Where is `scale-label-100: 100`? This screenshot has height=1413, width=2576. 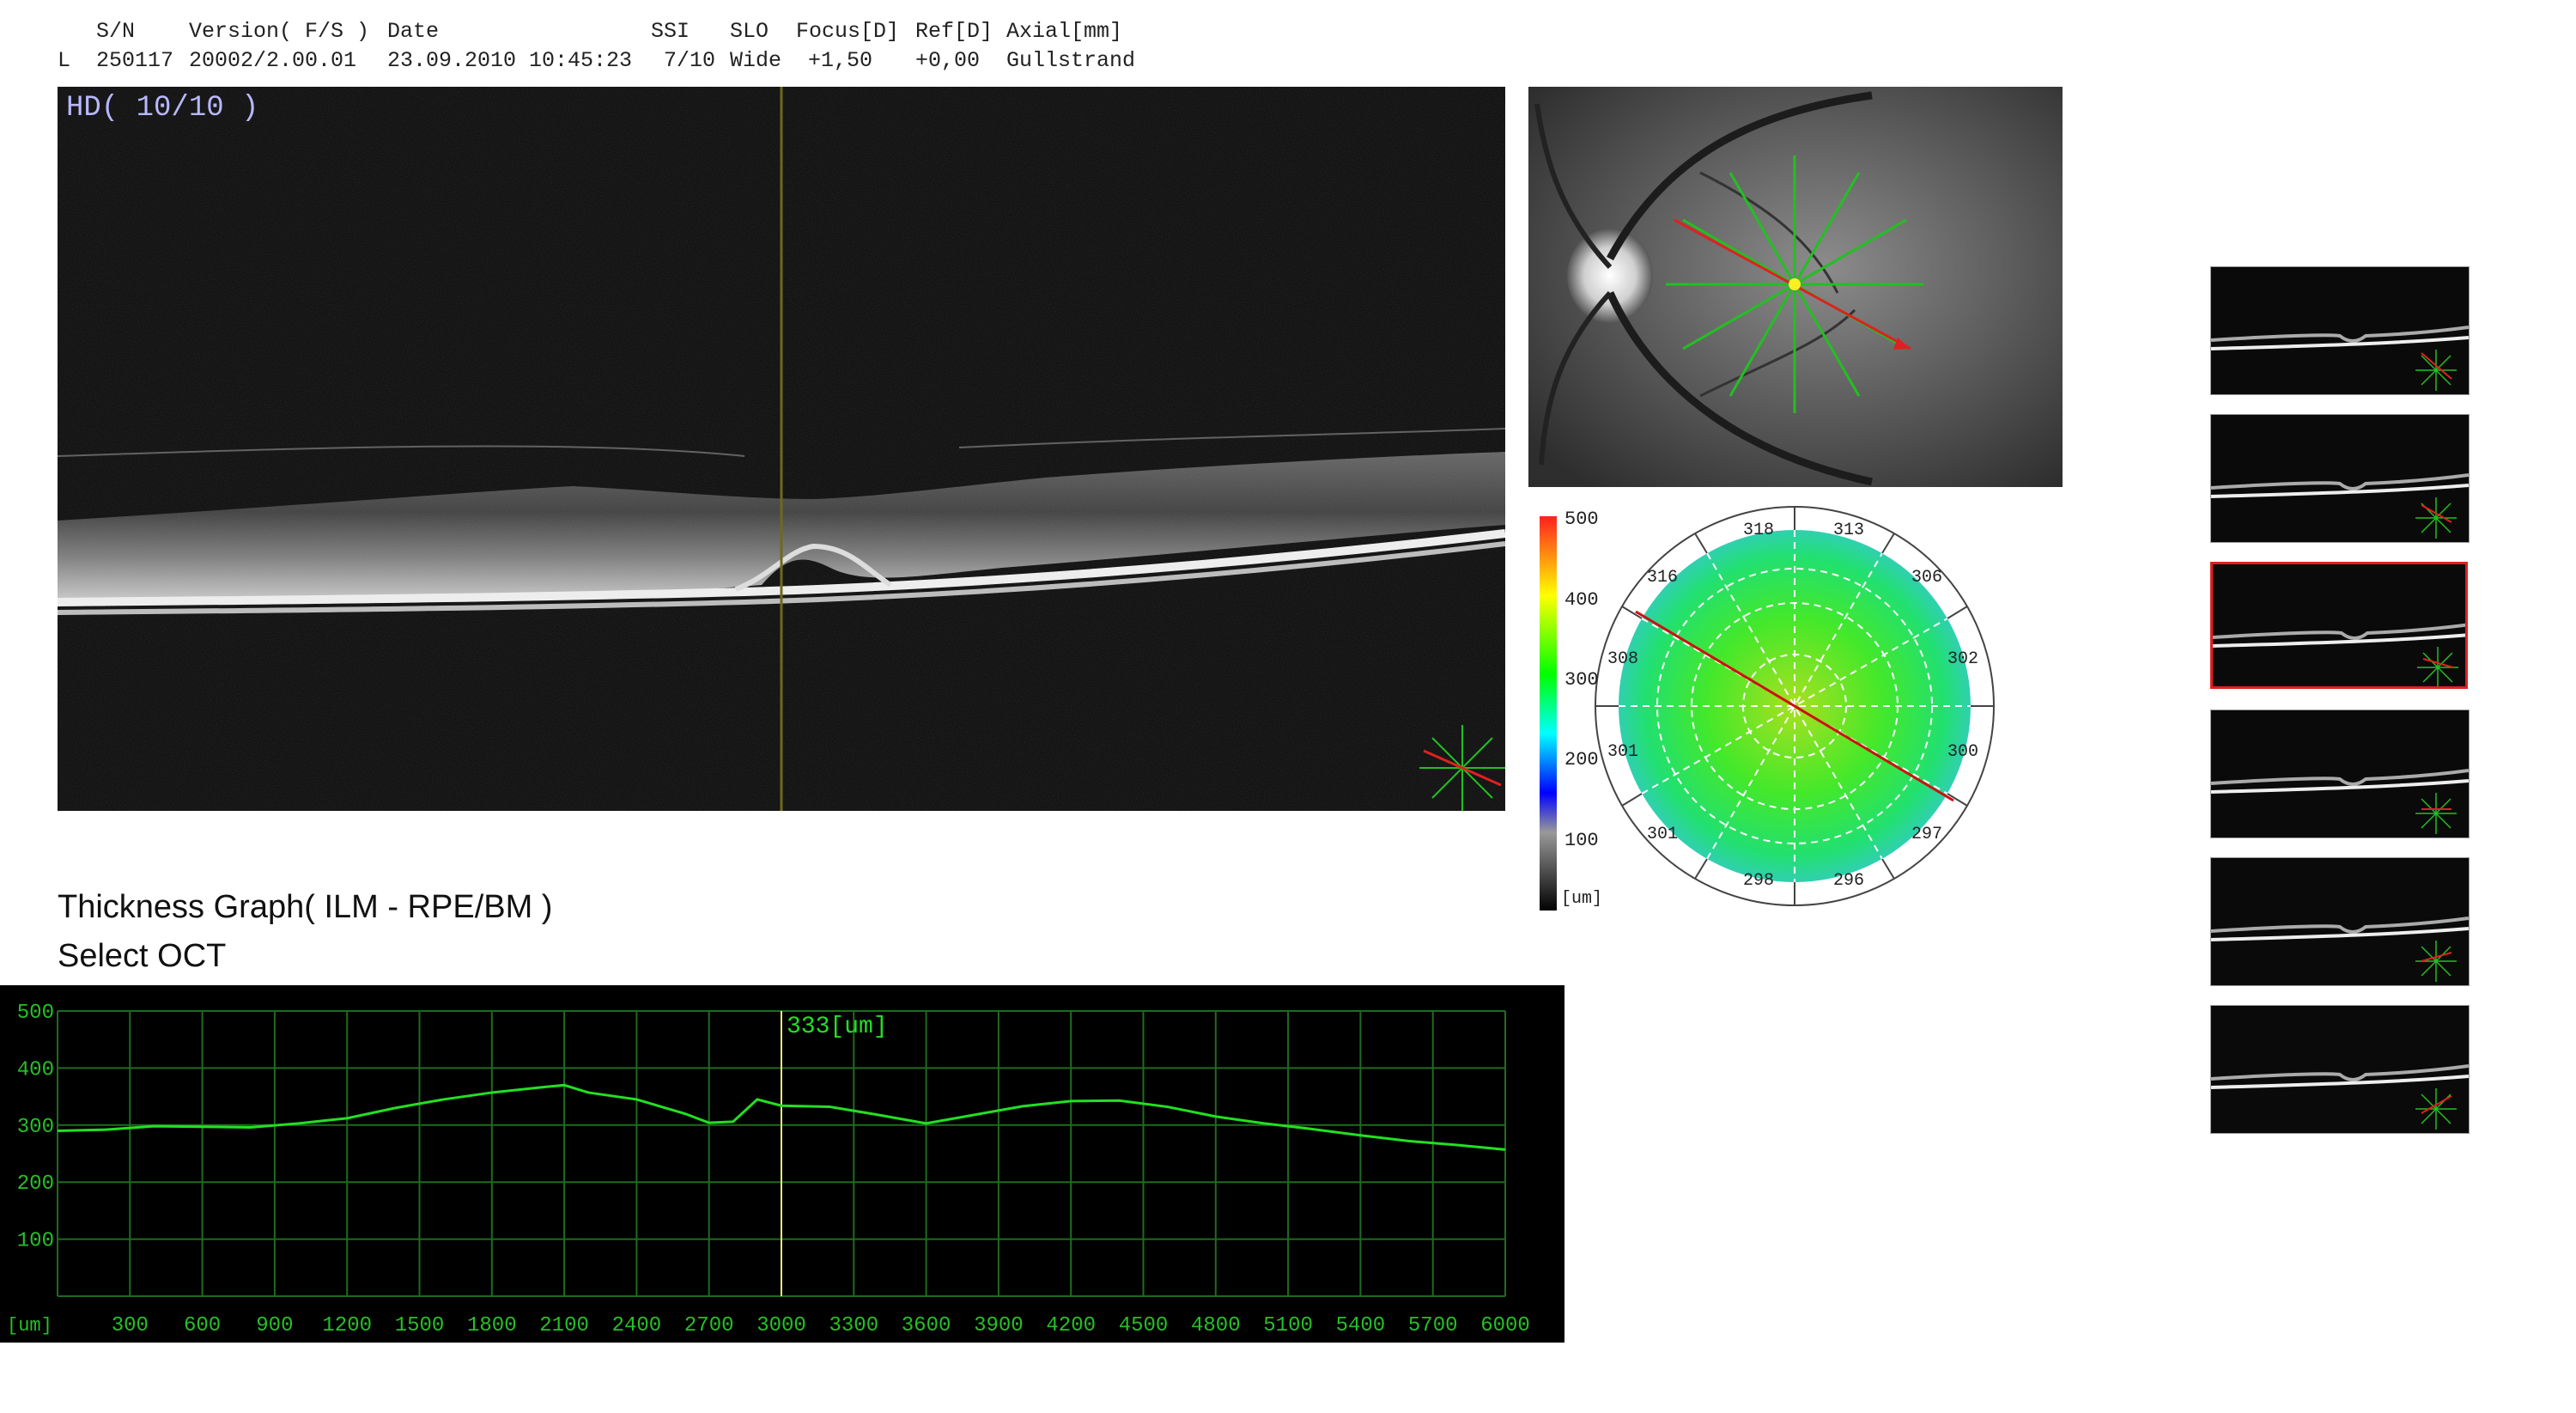
scale-label-100: 100 is located at coordinates (1581, 841).